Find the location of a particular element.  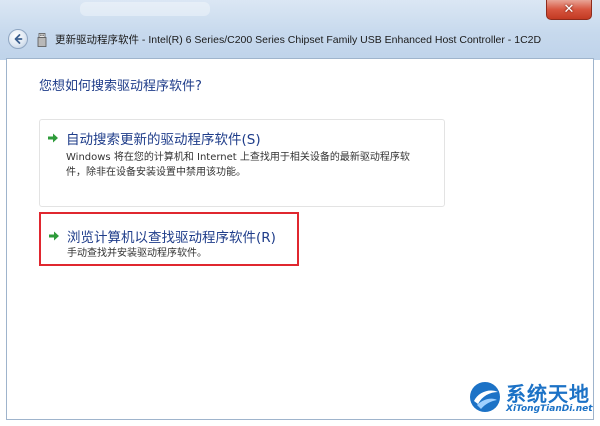

search-question: 您想如何搜索驱动程序软件? is located at coordinates (120, 86).